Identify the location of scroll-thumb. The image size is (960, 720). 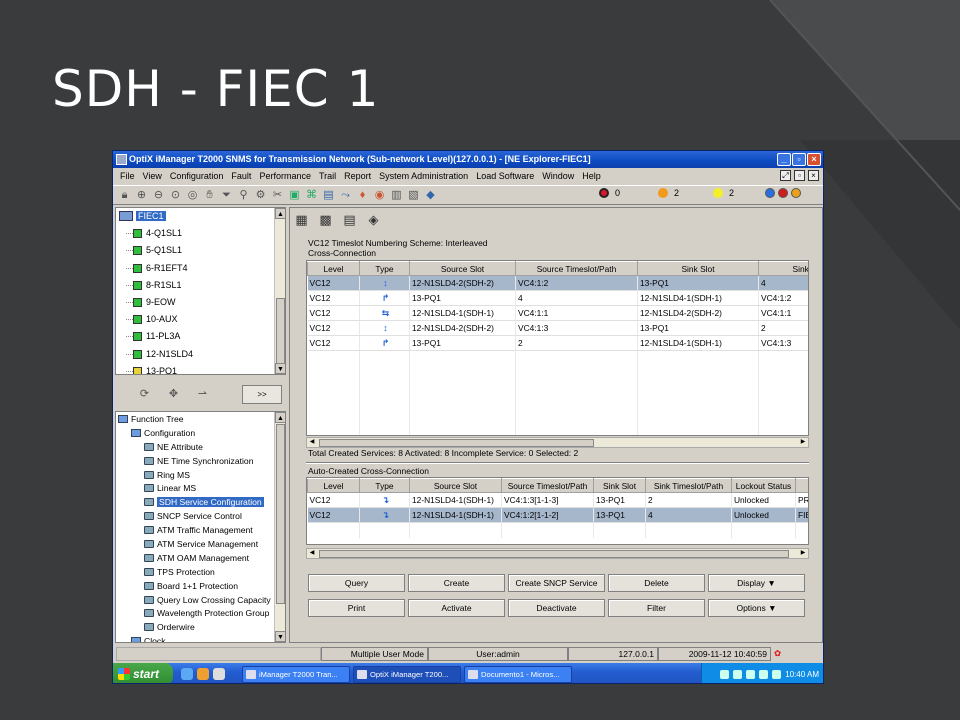
(554, 554).